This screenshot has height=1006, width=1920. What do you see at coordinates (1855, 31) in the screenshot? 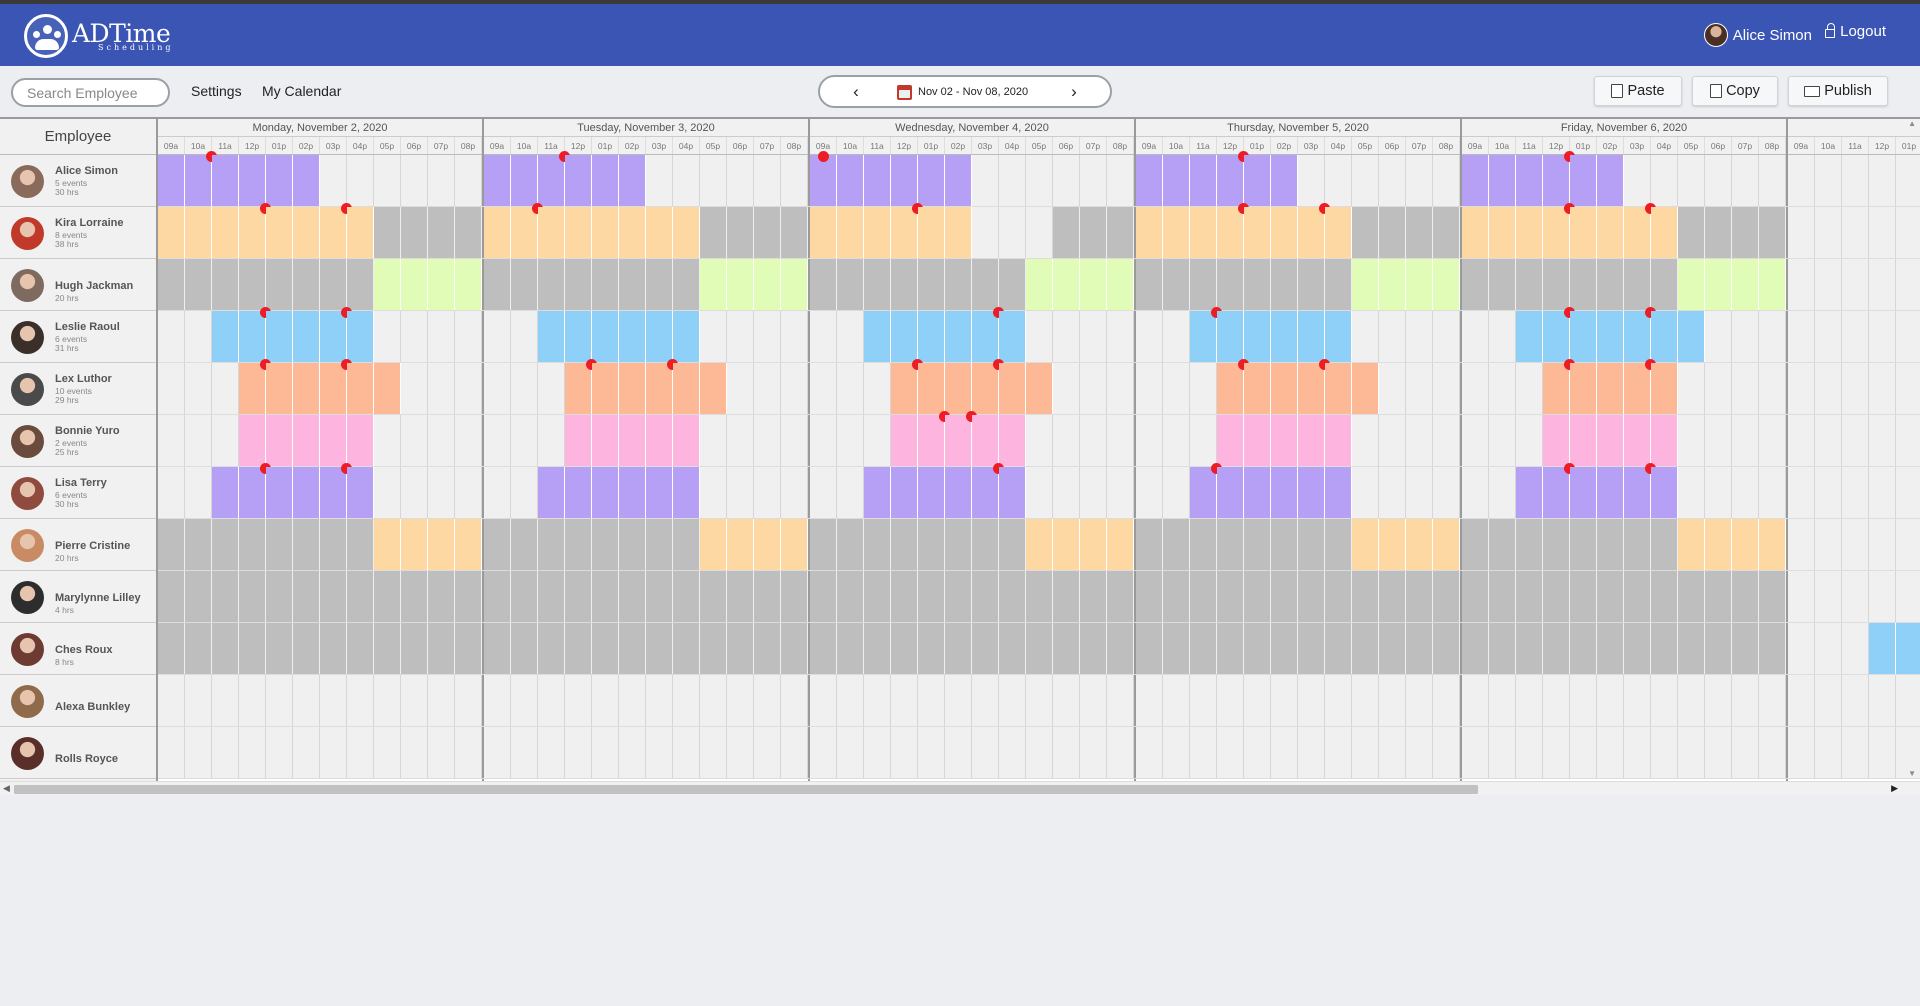
I see `logout-link: Logout` at bounding box center [1855, 31].